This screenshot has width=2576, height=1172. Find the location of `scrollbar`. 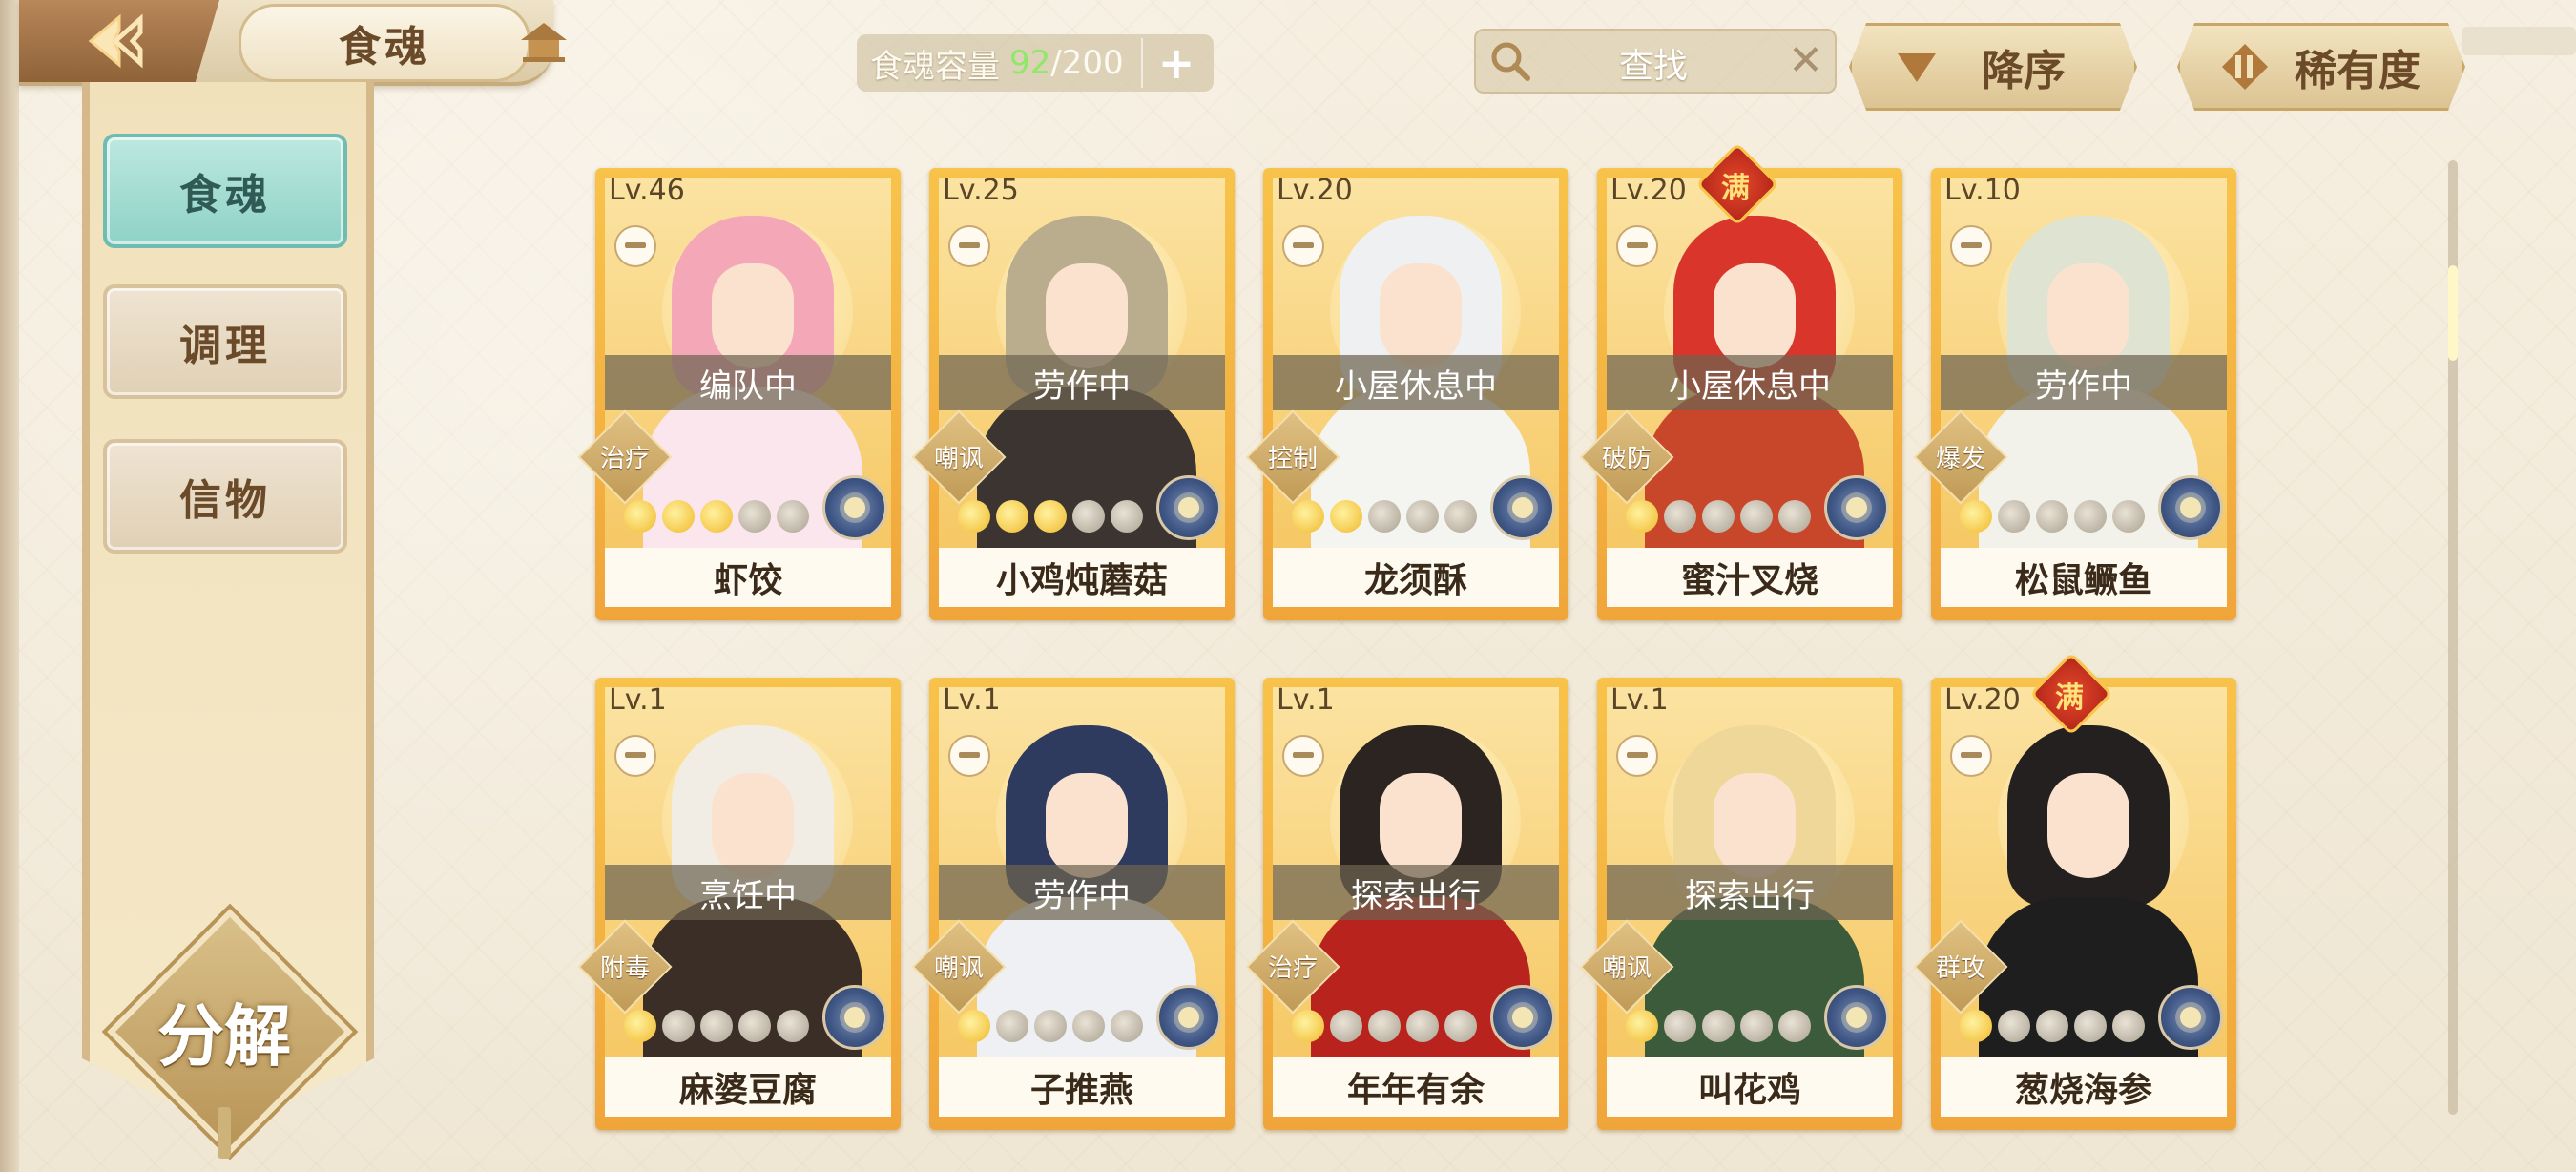

scrollbar is located at coordinates (2453, 637).